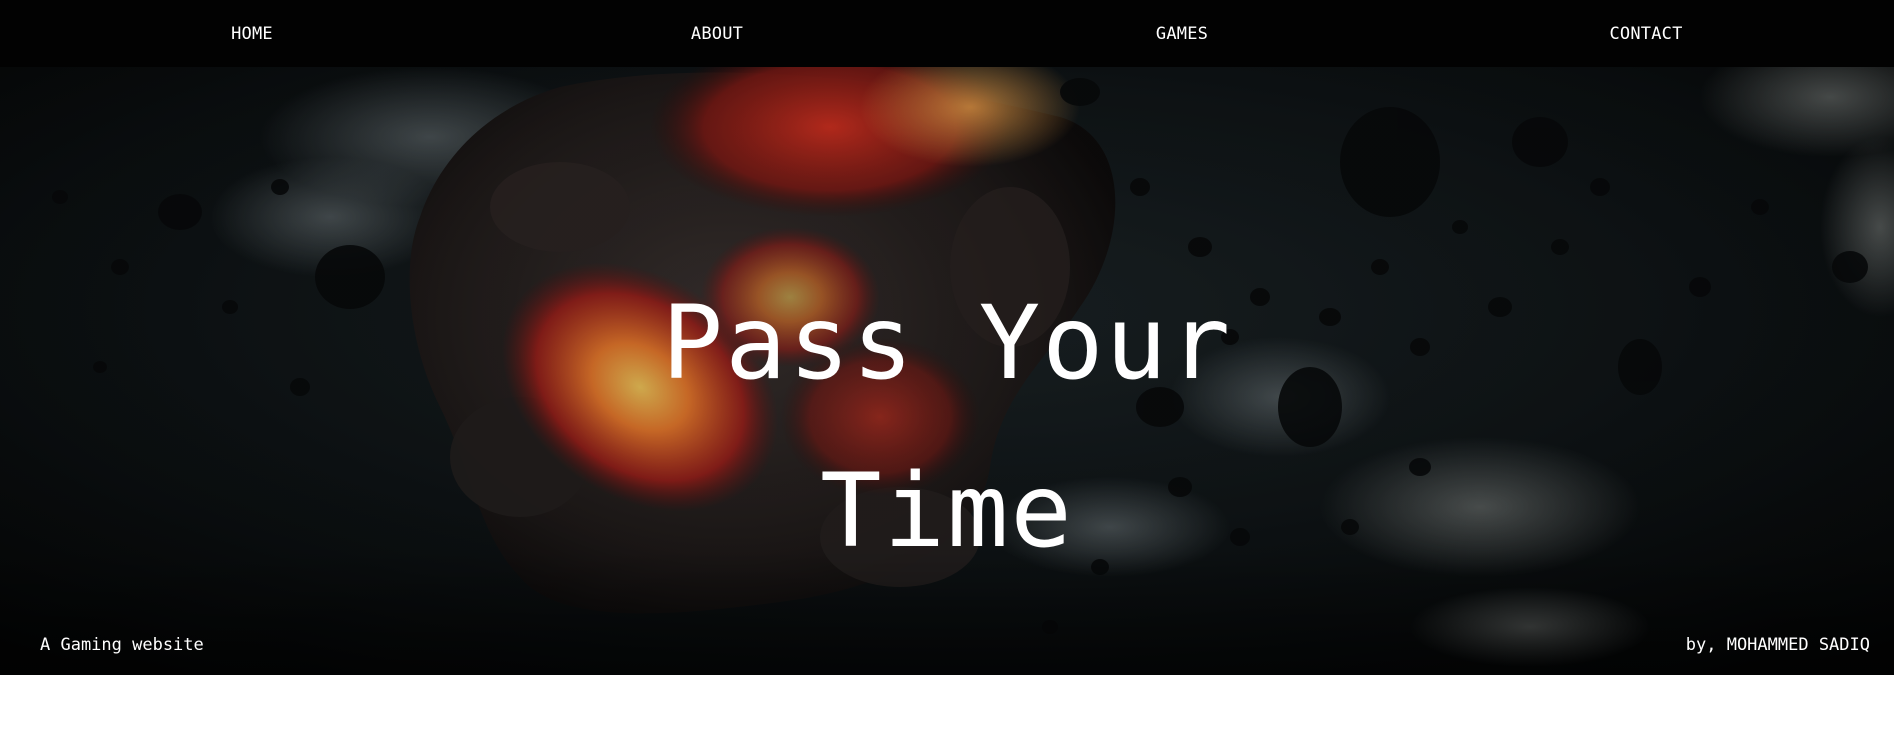  I want to click on author-credit: by, MOHAMMED SADIQ, so click(1777, 645).